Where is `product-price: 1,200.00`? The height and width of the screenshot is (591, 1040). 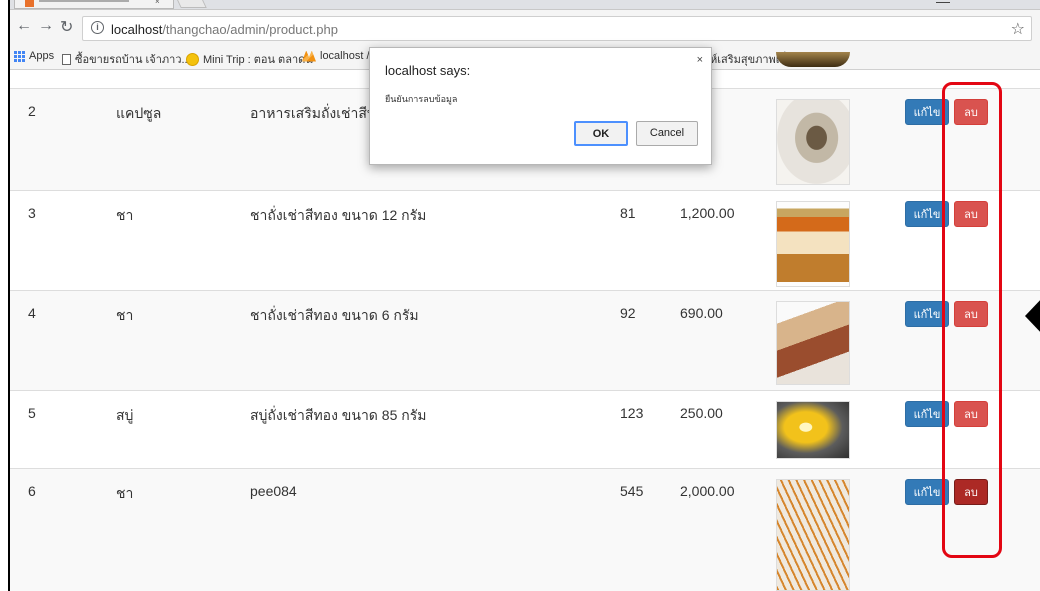 product-price: 1,200.00 is located at coordinates (707, 213).